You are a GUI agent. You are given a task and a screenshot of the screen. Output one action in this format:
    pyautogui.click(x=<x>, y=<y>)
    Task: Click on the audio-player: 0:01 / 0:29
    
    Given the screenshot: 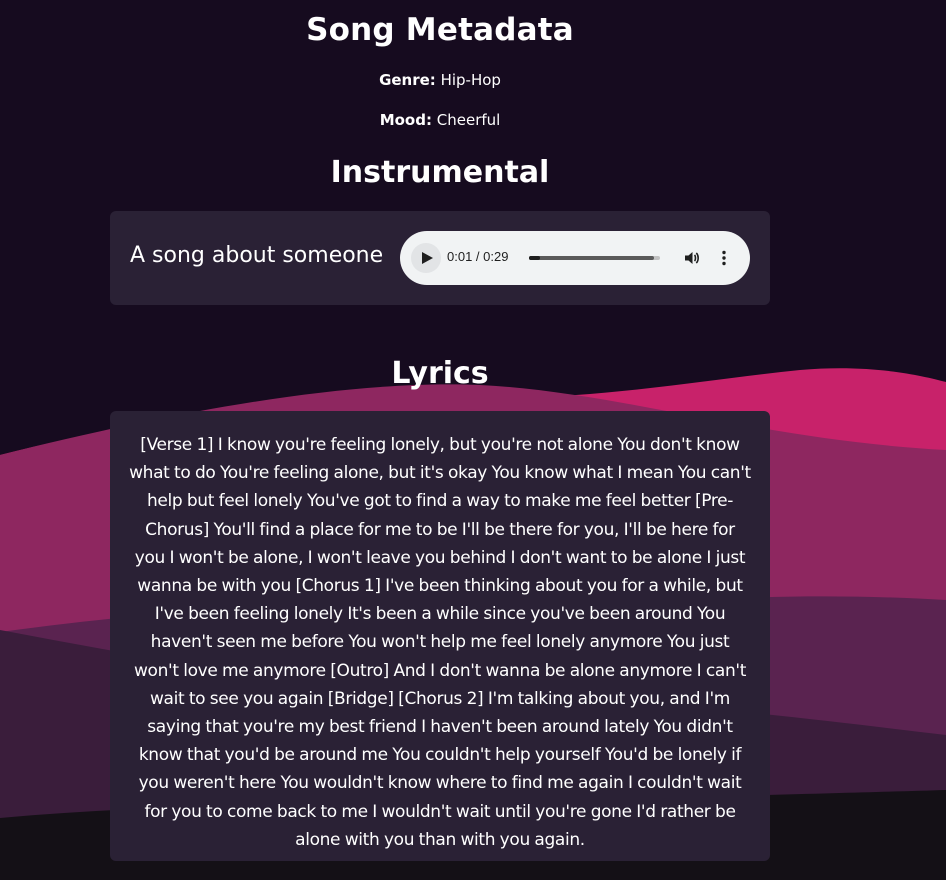 What is the action you would take?
    pyautogui.click(x=575, y=258)
    